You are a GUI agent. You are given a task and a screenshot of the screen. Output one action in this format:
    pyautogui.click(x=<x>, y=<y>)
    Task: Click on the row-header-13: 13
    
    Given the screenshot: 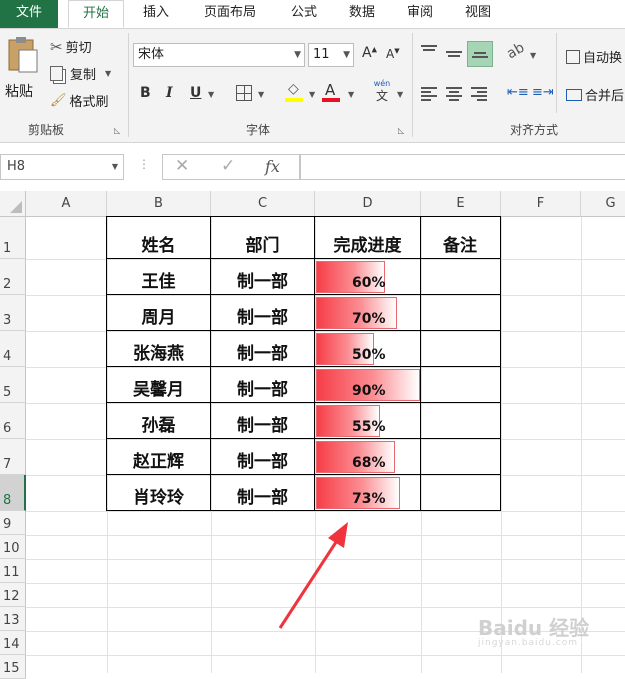 What is the action you would take?
    pyautogui.click(x=13, y=619)
    